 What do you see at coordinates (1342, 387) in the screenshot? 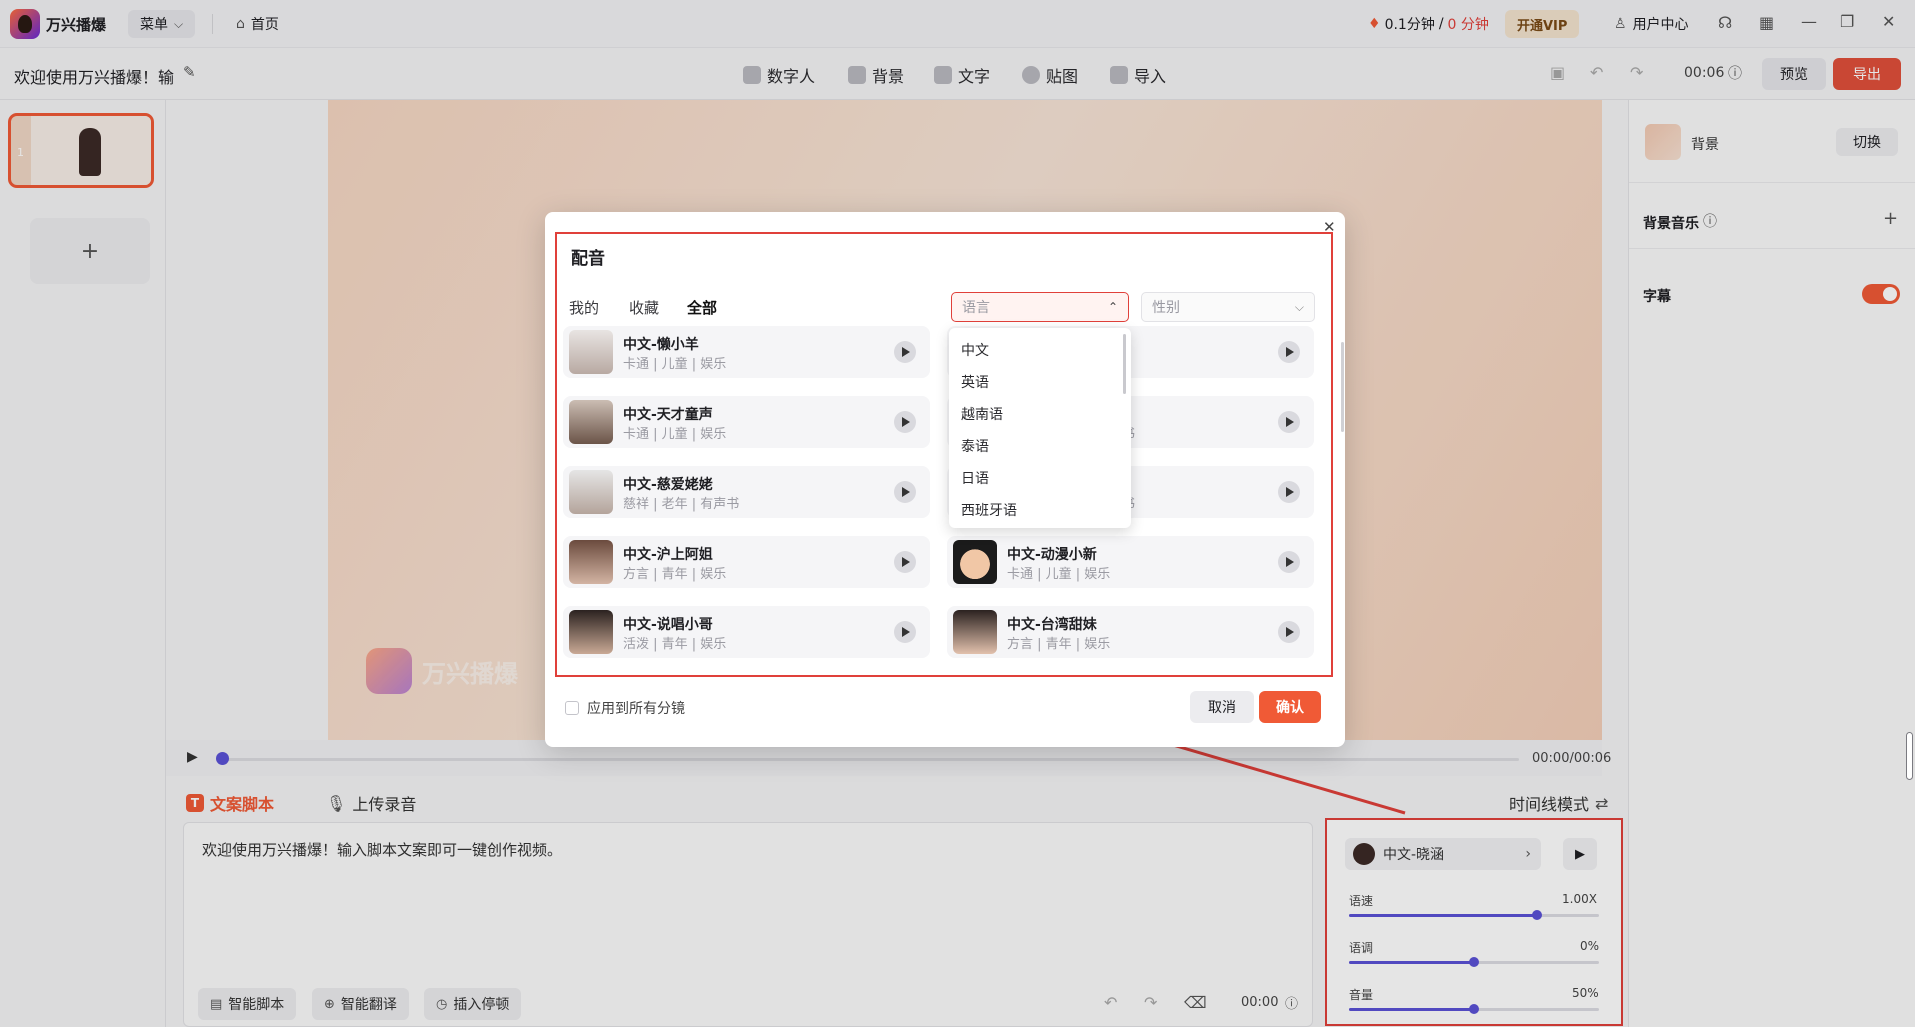
I see `list-scrollbar` at bounding box center [1342, 387].